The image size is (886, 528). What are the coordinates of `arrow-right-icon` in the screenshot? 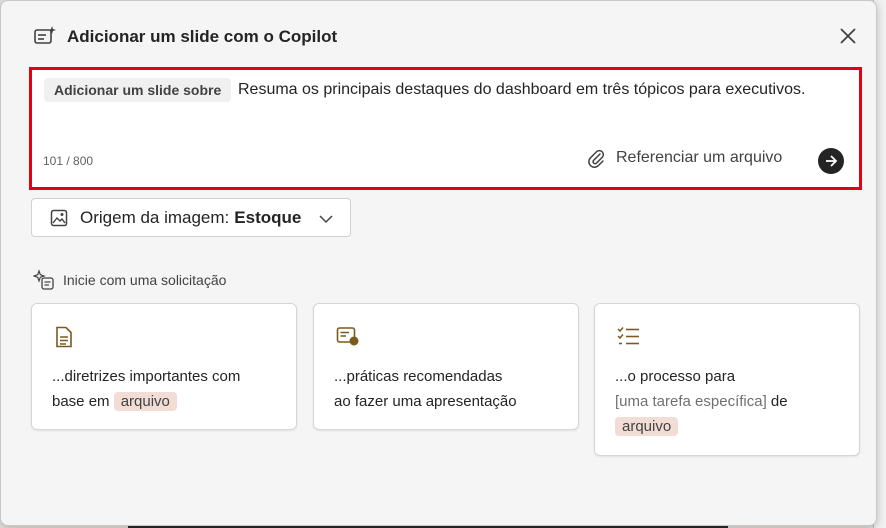 It's located at (832, 161).